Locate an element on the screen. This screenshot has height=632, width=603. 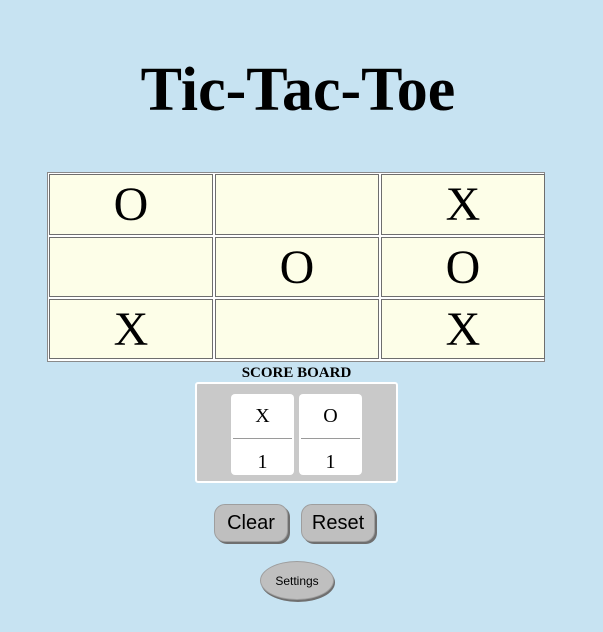
board-cell-0-2: X is located at coordinates (463, 204).